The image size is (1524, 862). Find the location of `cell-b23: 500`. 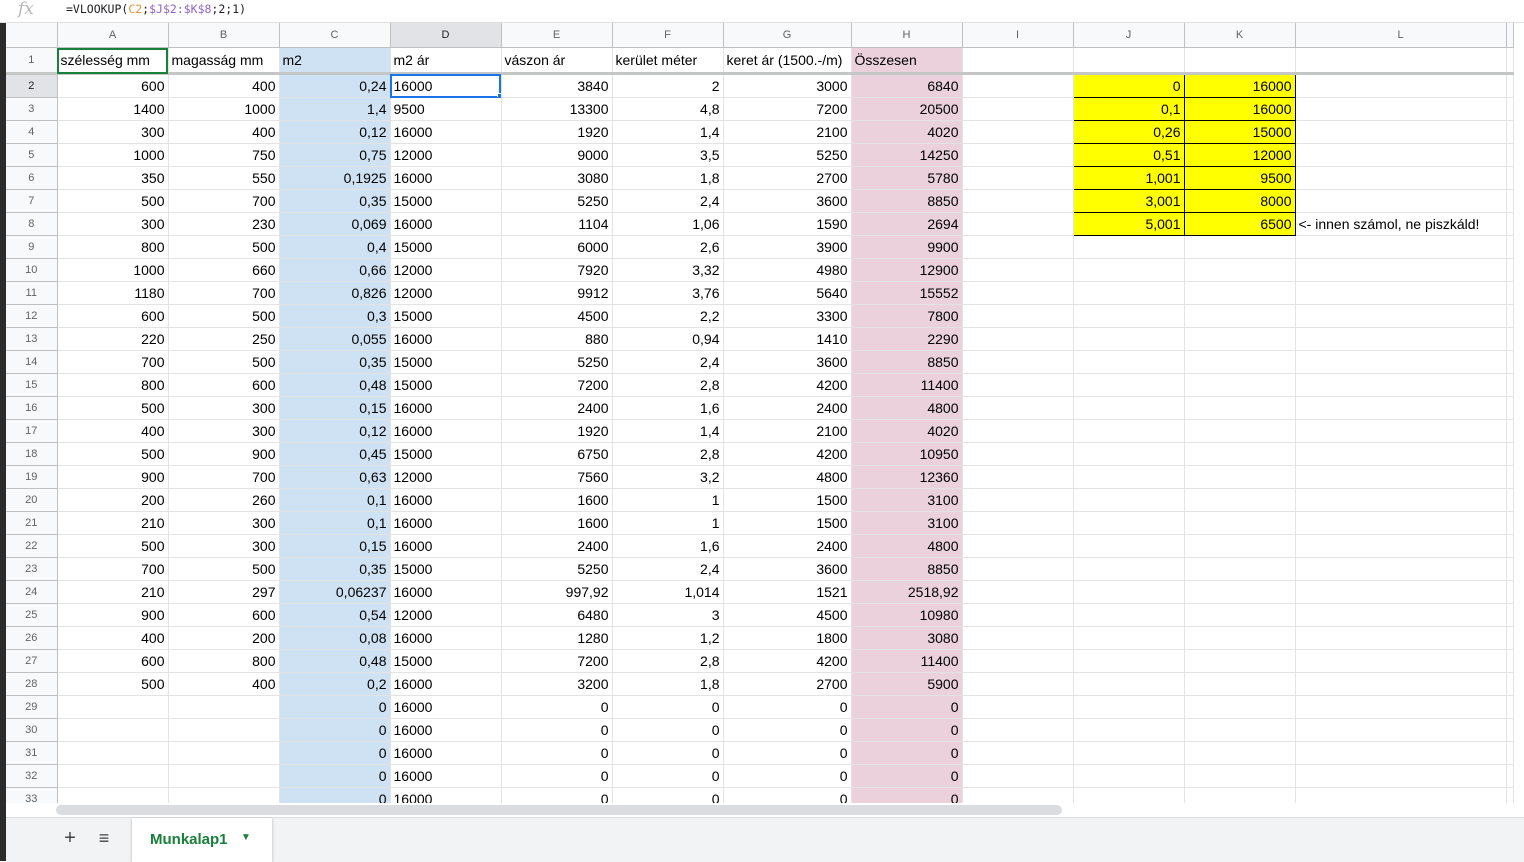

cell-b23: 500 is located at coordinates (223, 569).